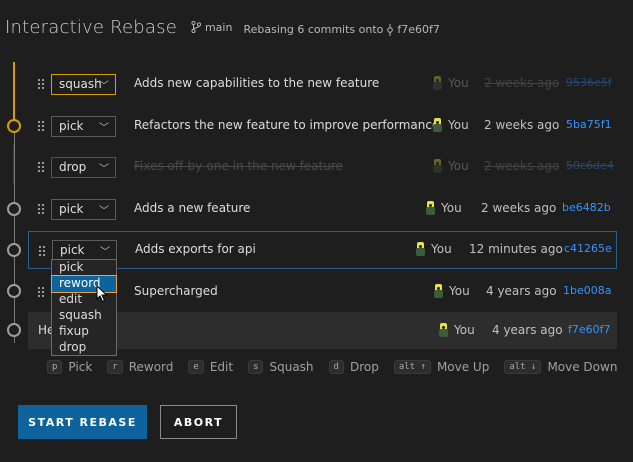 The image size is (633, 462). Describe the element at coordinates (14, 238) in the screenshot. I see `graph-line-main` at that location.